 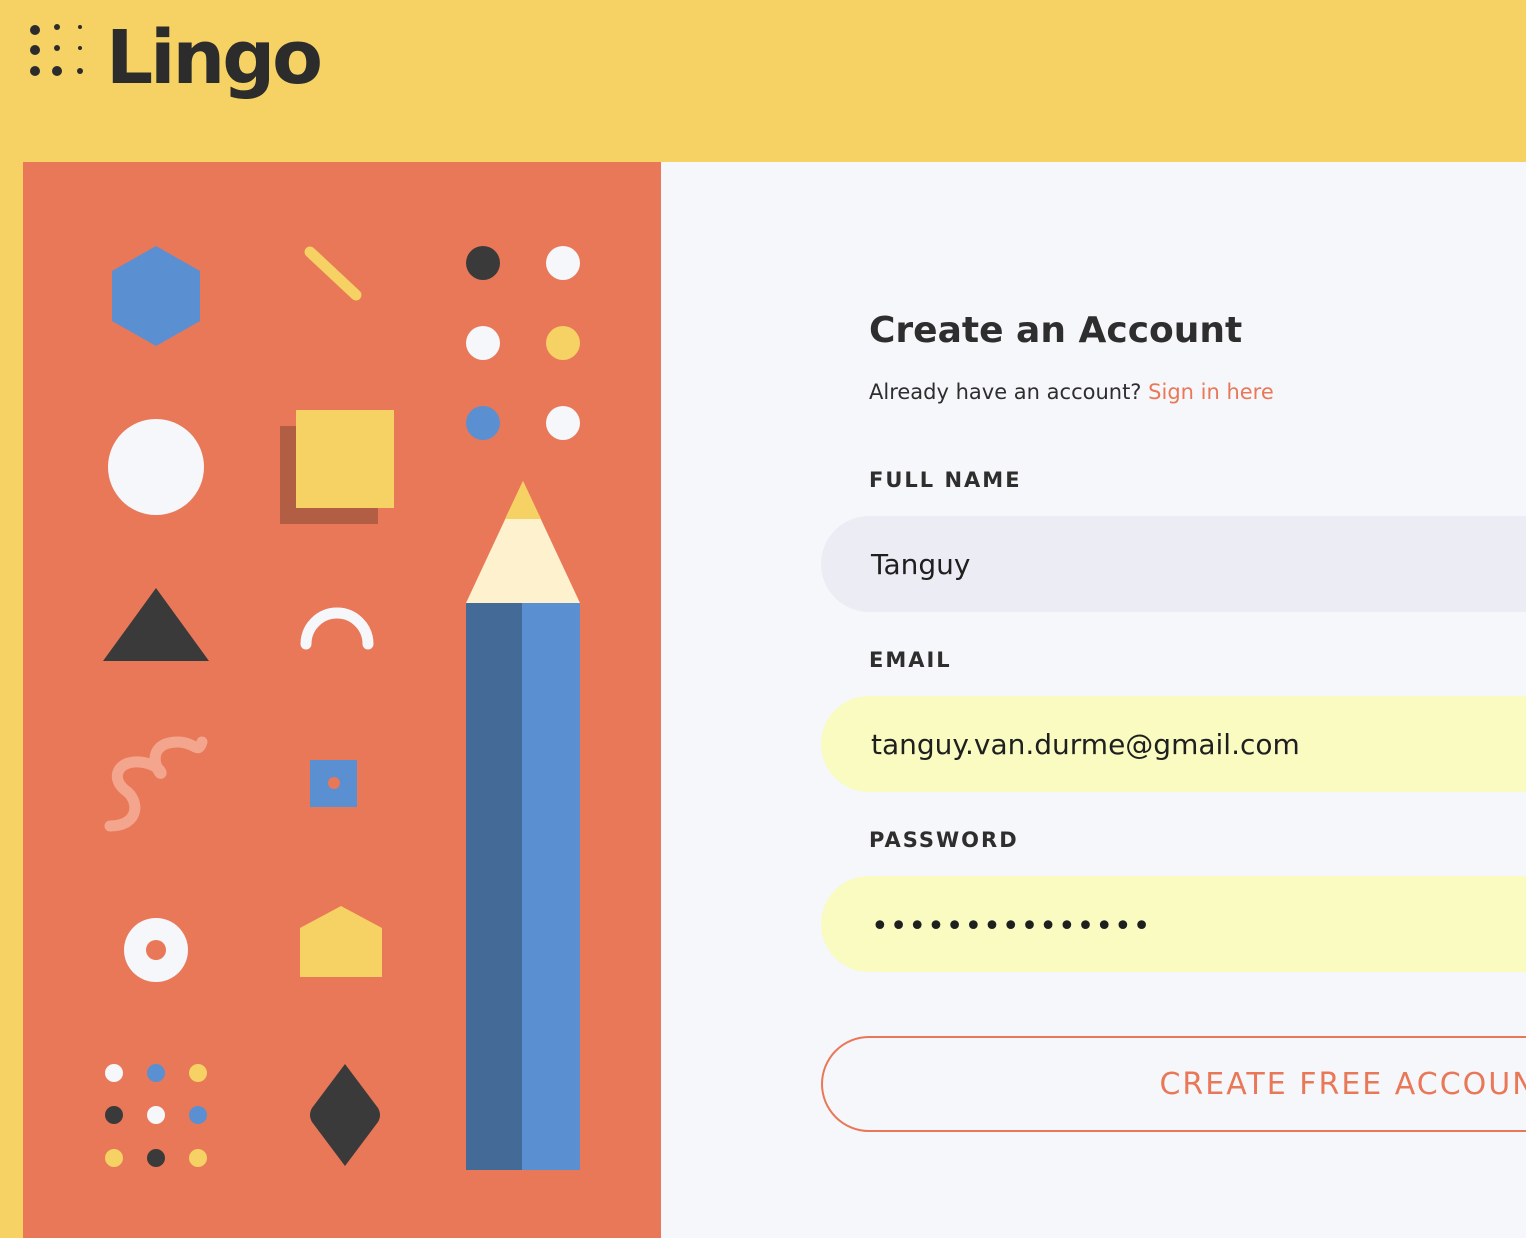 What do you see at coordinates (337, 467) in the screenshot?
I see `square-with-shadow-icon` at bounding box center [337, 467].